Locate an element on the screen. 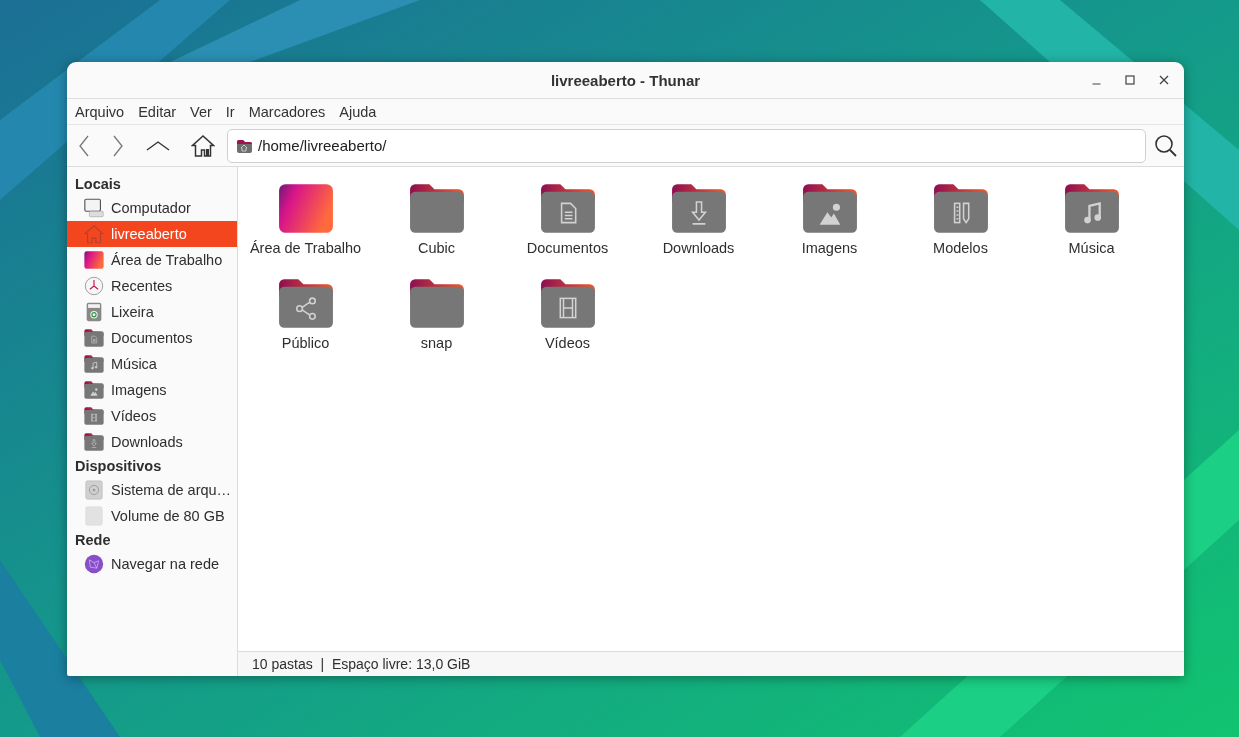 Image resolution: width=1239 pixels, height=737 pixels. section-heading: Rede is located at coordinates (93, 540).